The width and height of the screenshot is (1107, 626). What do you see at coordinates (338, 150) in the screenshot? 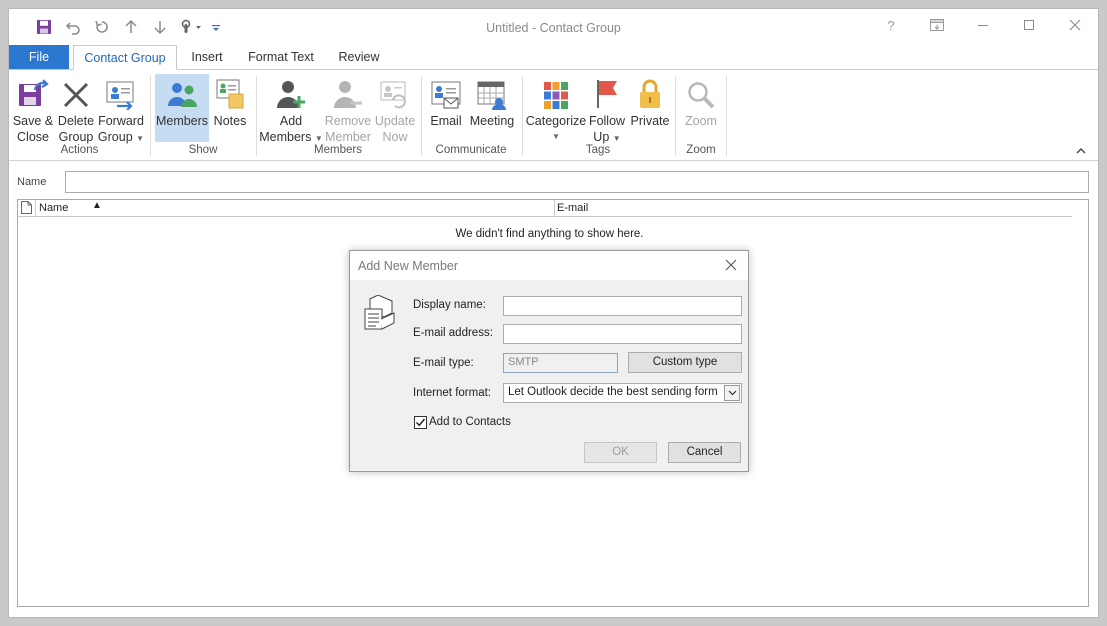
I see `group-label-members: Members` at bounding box center [338, 150].